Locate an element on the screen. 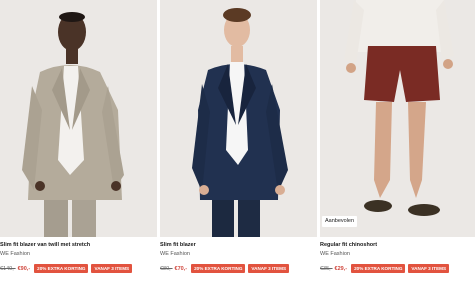  sale-price: €90,- is located at coordinates (24, 268).